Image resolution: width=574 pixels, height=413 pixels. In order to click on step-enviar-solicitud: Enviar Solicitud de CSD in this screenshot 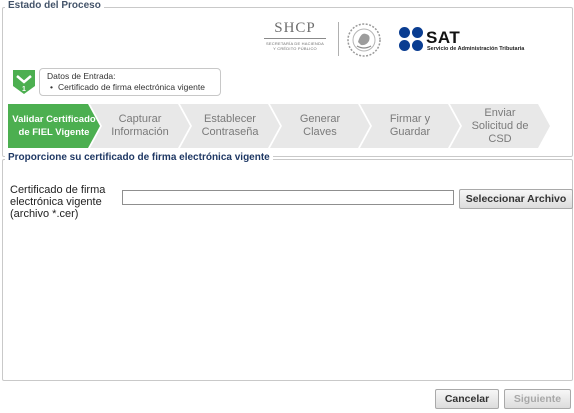, I will do `click(500, 126)`.